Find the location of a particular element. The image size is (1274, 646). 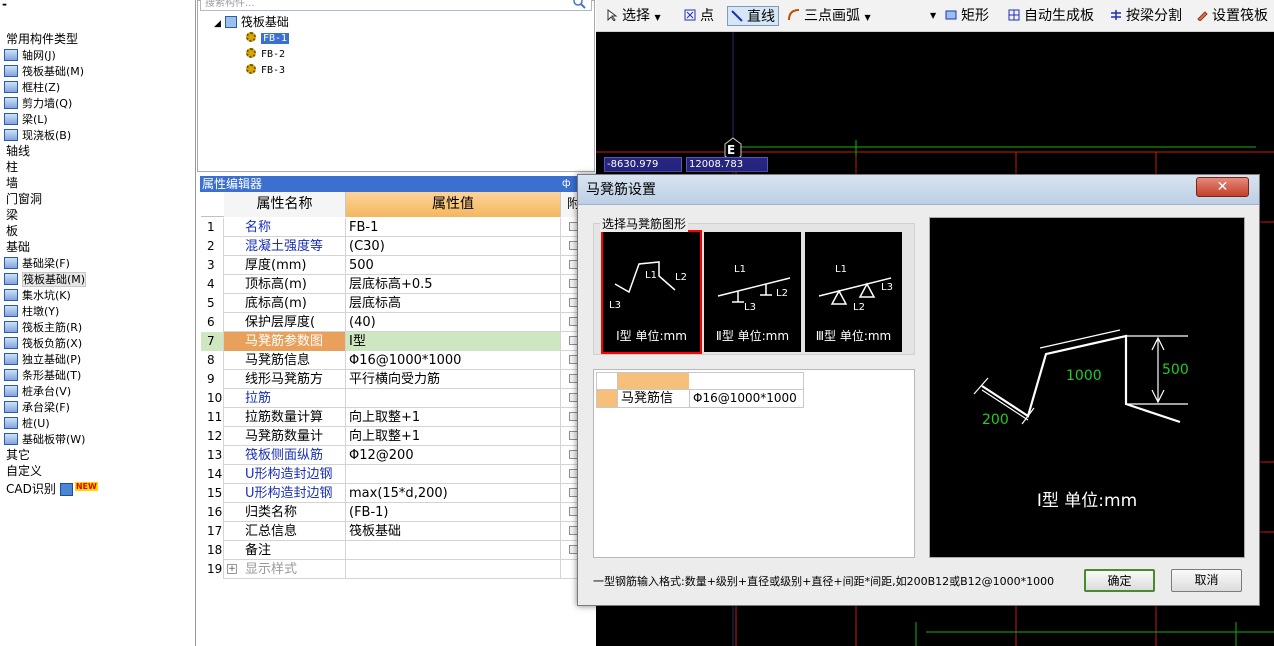

category-label: 基础 is located at coordinates (18, 247).